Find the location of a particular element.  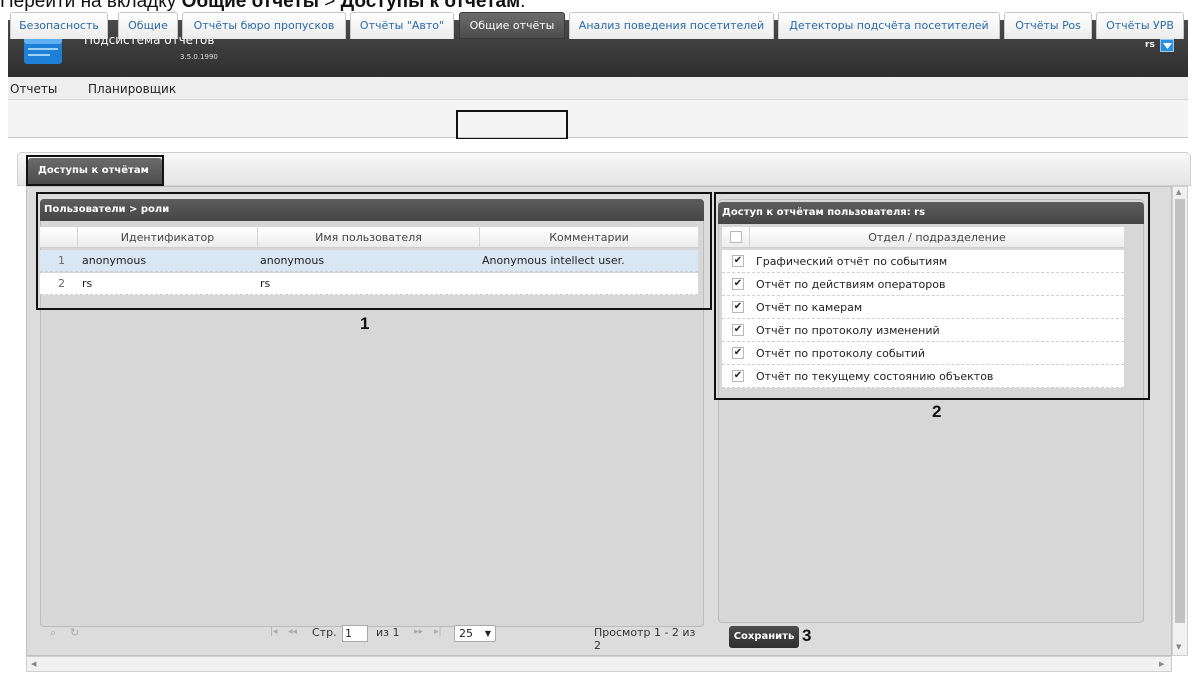

search-icon: ⌕ is located at coordinates (53, 633).